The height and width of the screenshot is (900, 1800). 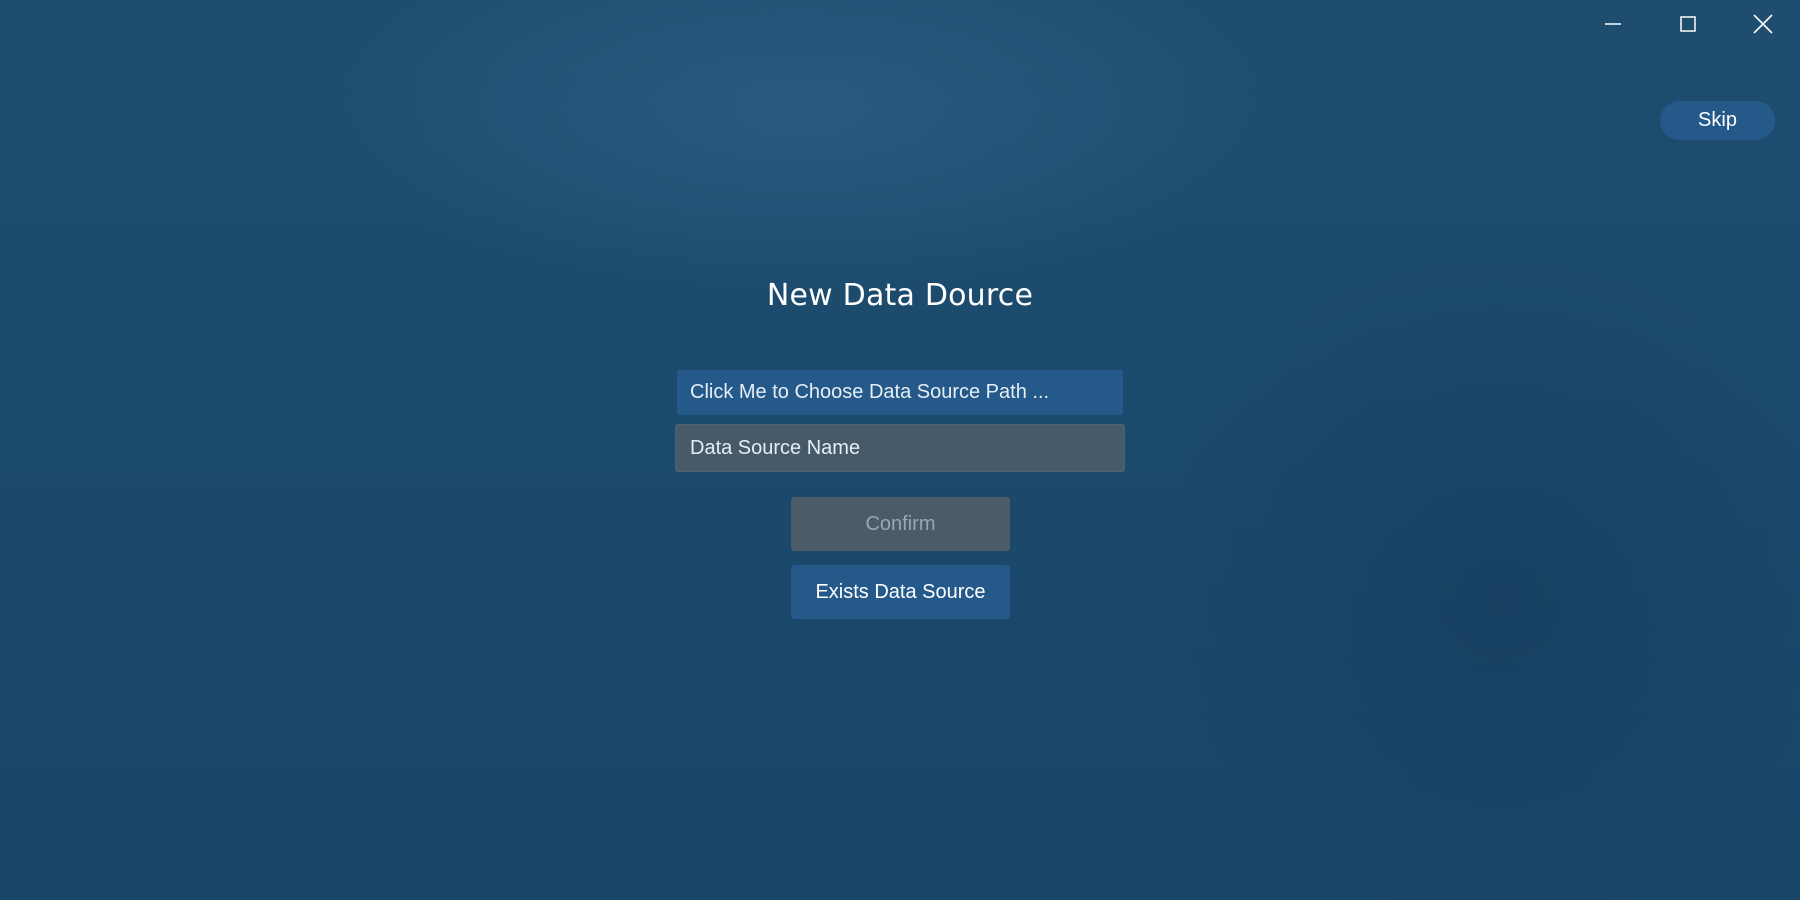 I want to click on skip-button: Skip, so click(x=1717, y=120).